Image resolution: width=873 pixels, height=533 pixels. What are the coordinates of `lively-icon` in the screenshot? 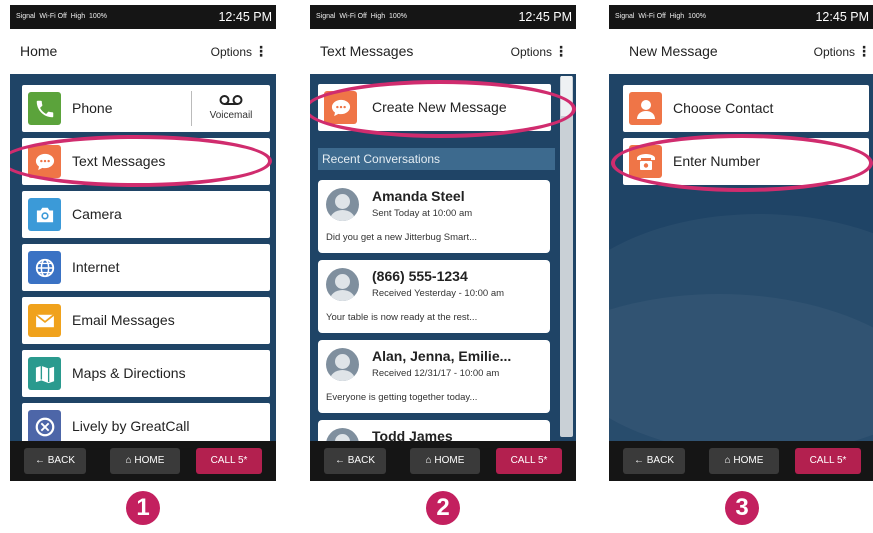 It's located at (44, 425).